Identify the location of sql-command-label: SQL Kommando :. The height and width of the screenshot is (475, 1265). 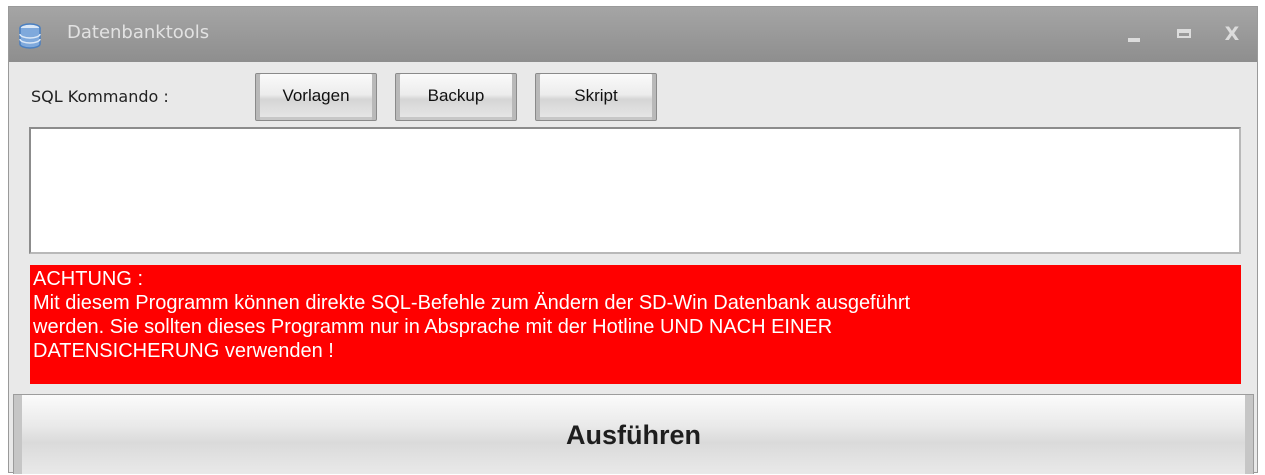
(100, 96).